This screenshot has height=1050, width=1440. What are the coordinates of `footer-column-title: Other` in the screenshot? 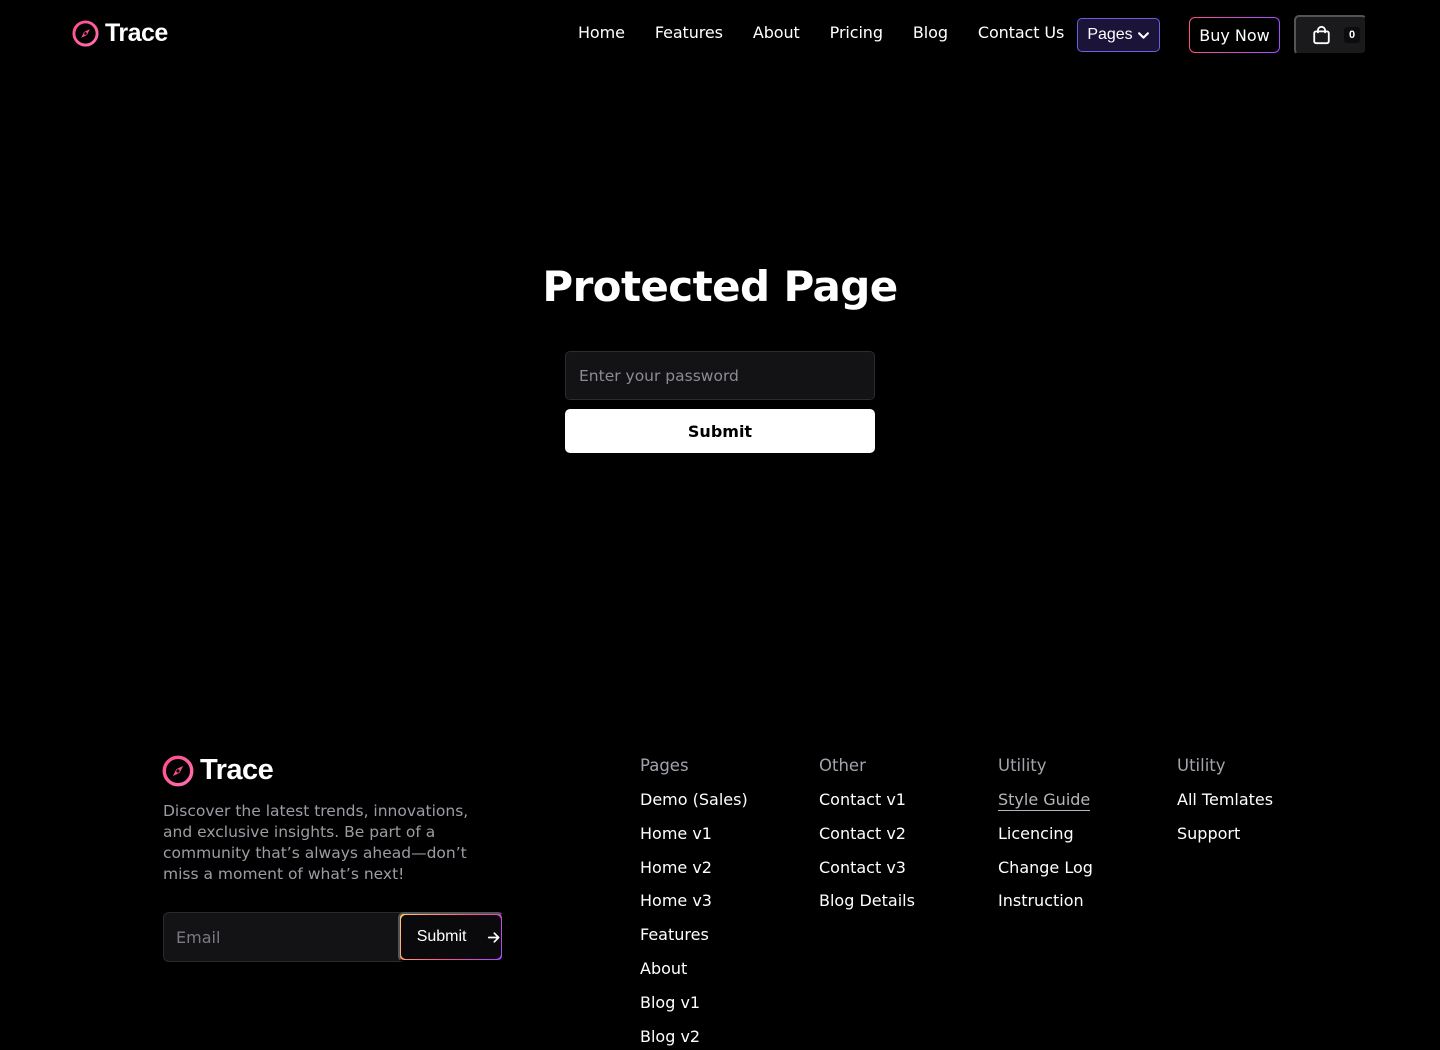 It's located at (842, 765).